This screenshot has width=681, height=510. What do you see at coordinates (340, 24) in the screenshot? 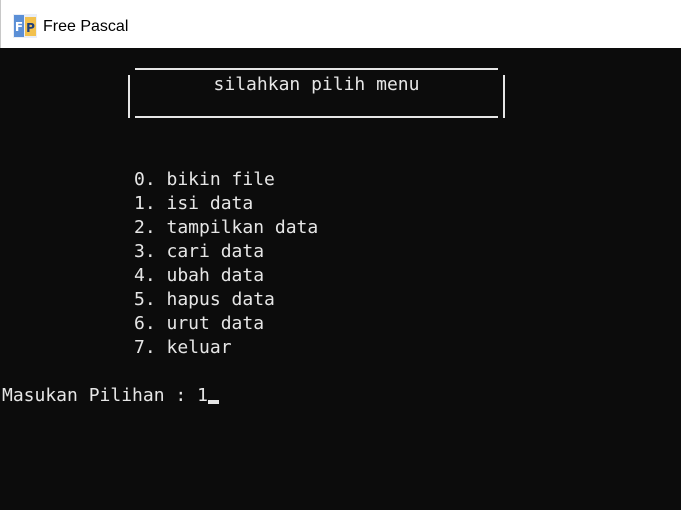
I see `title-bar: F P Free Pascal` at bounding box center [340, 24].